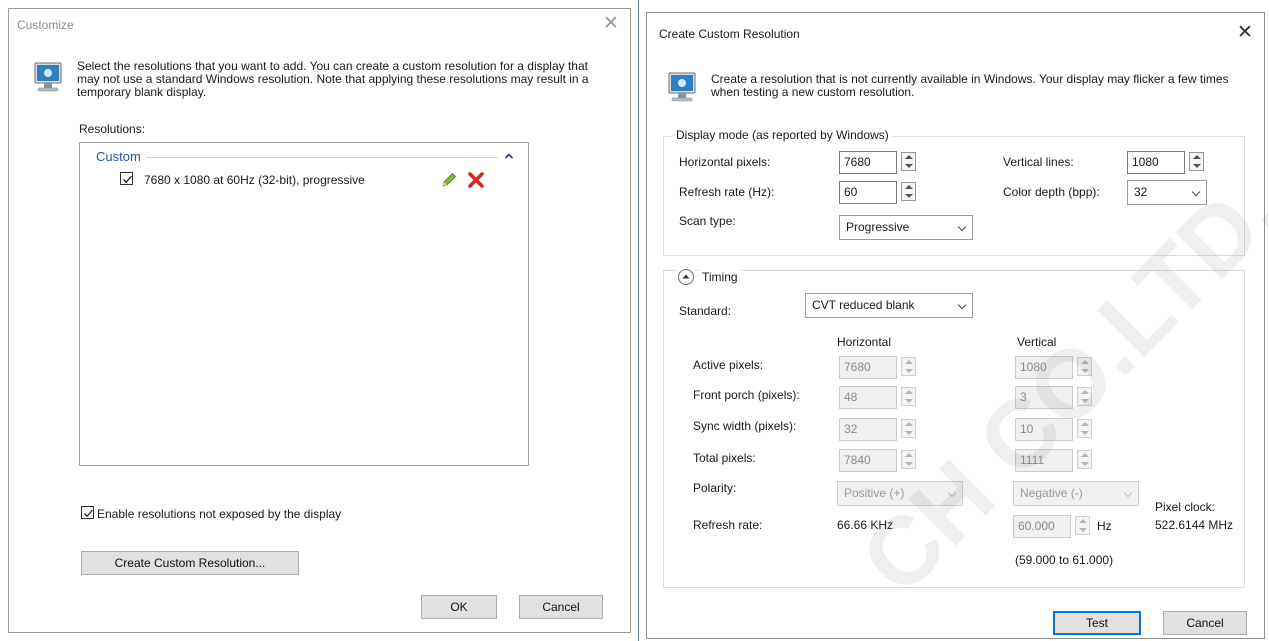 The width and height of the screenshot is (1269, 641). What do you see at coordinates (476, 180) in the screenshot?
I see `delete-icon` at bounding box center [476, 180].